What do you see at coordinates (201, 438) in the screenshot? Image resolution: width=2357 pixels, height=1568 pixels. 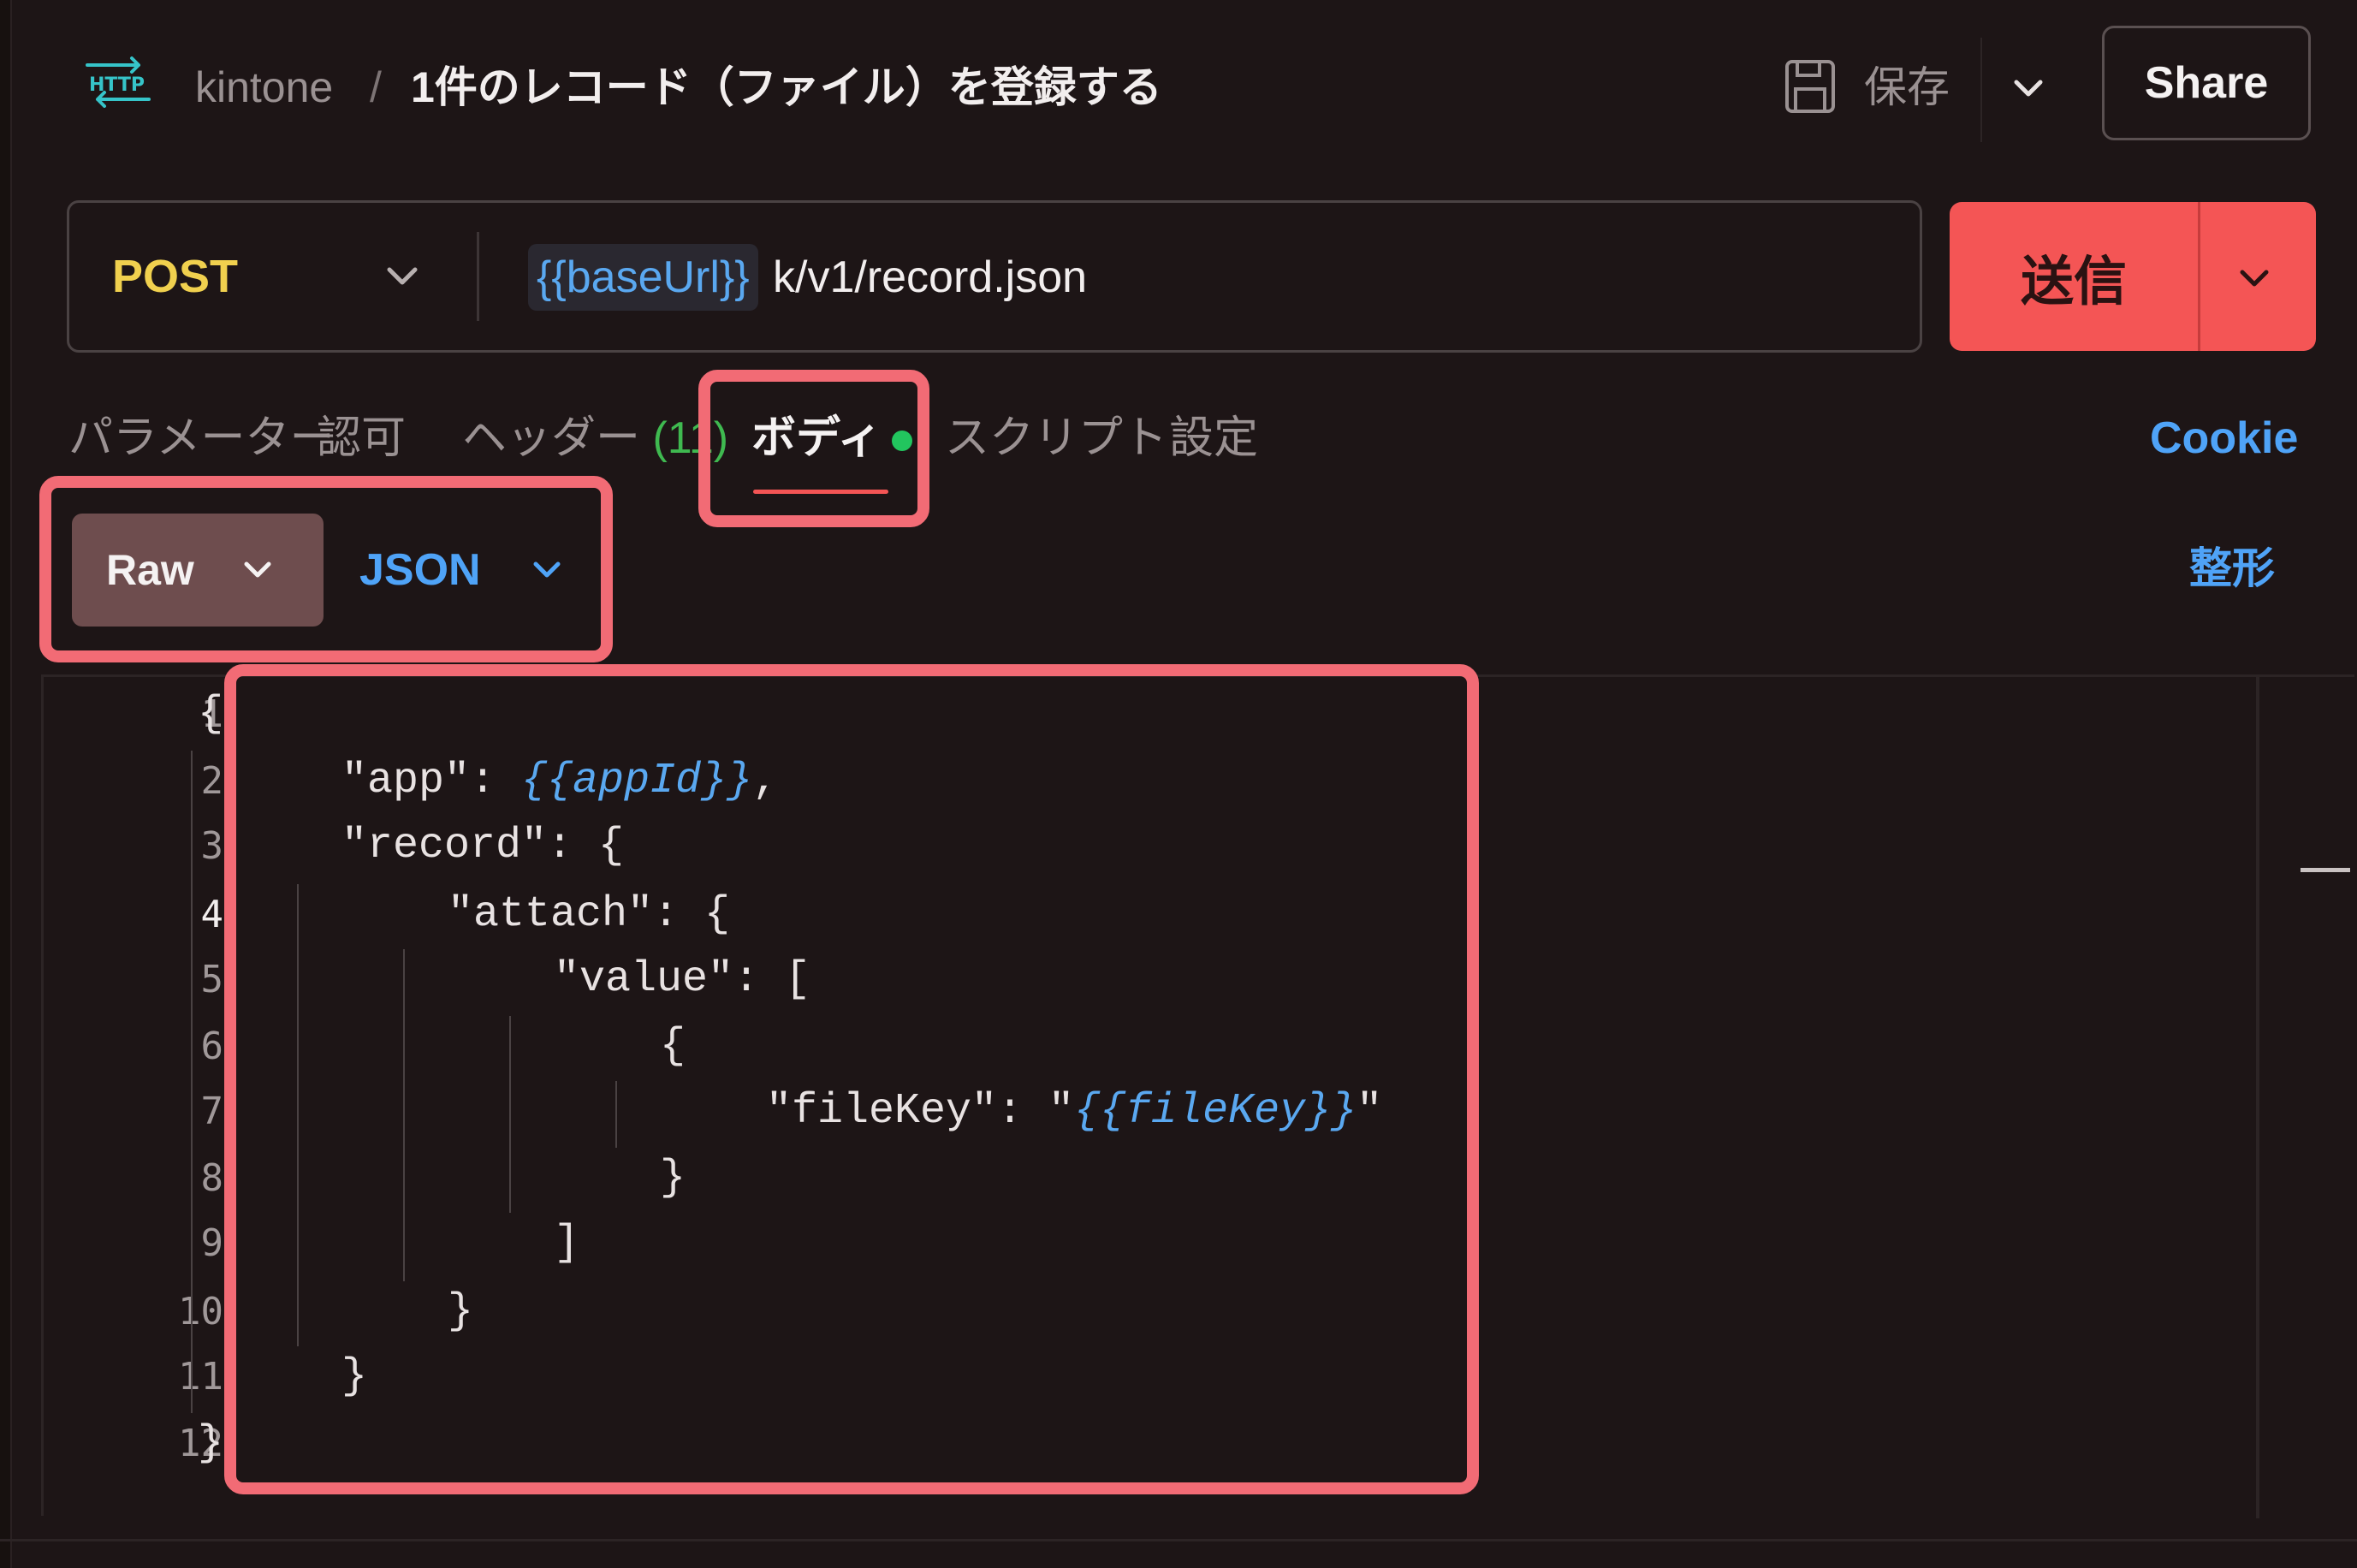 I see `tab-params: パラメーター` at bounding box center [201, 438].